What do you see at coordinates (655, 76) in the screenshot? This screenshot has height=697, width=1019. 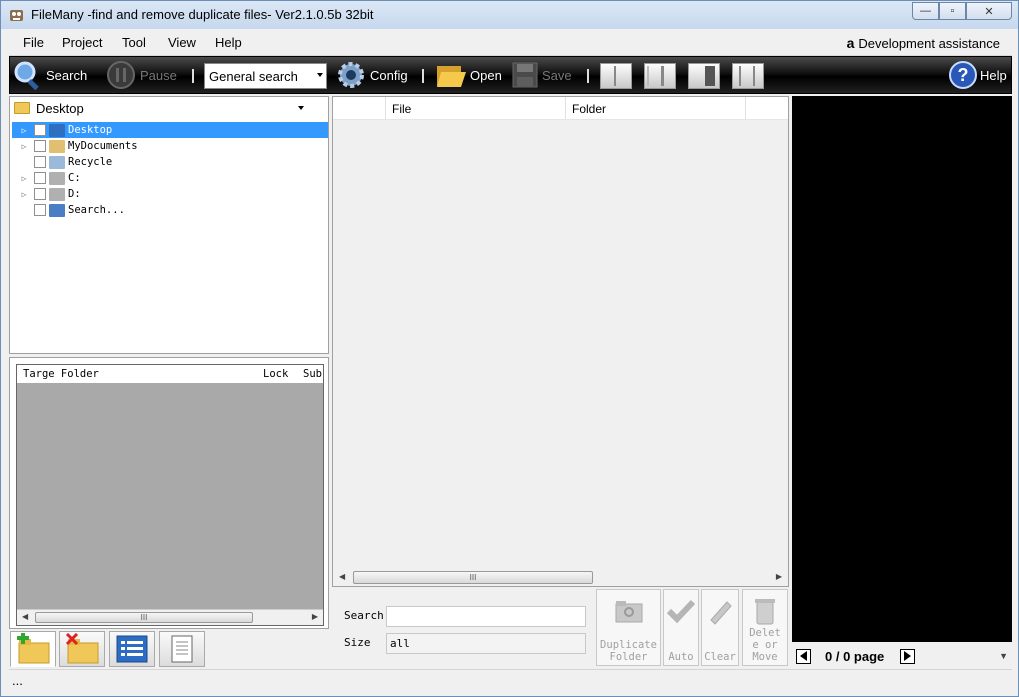 I see `layout-split-right-icon` at bounding box center [655, 76].